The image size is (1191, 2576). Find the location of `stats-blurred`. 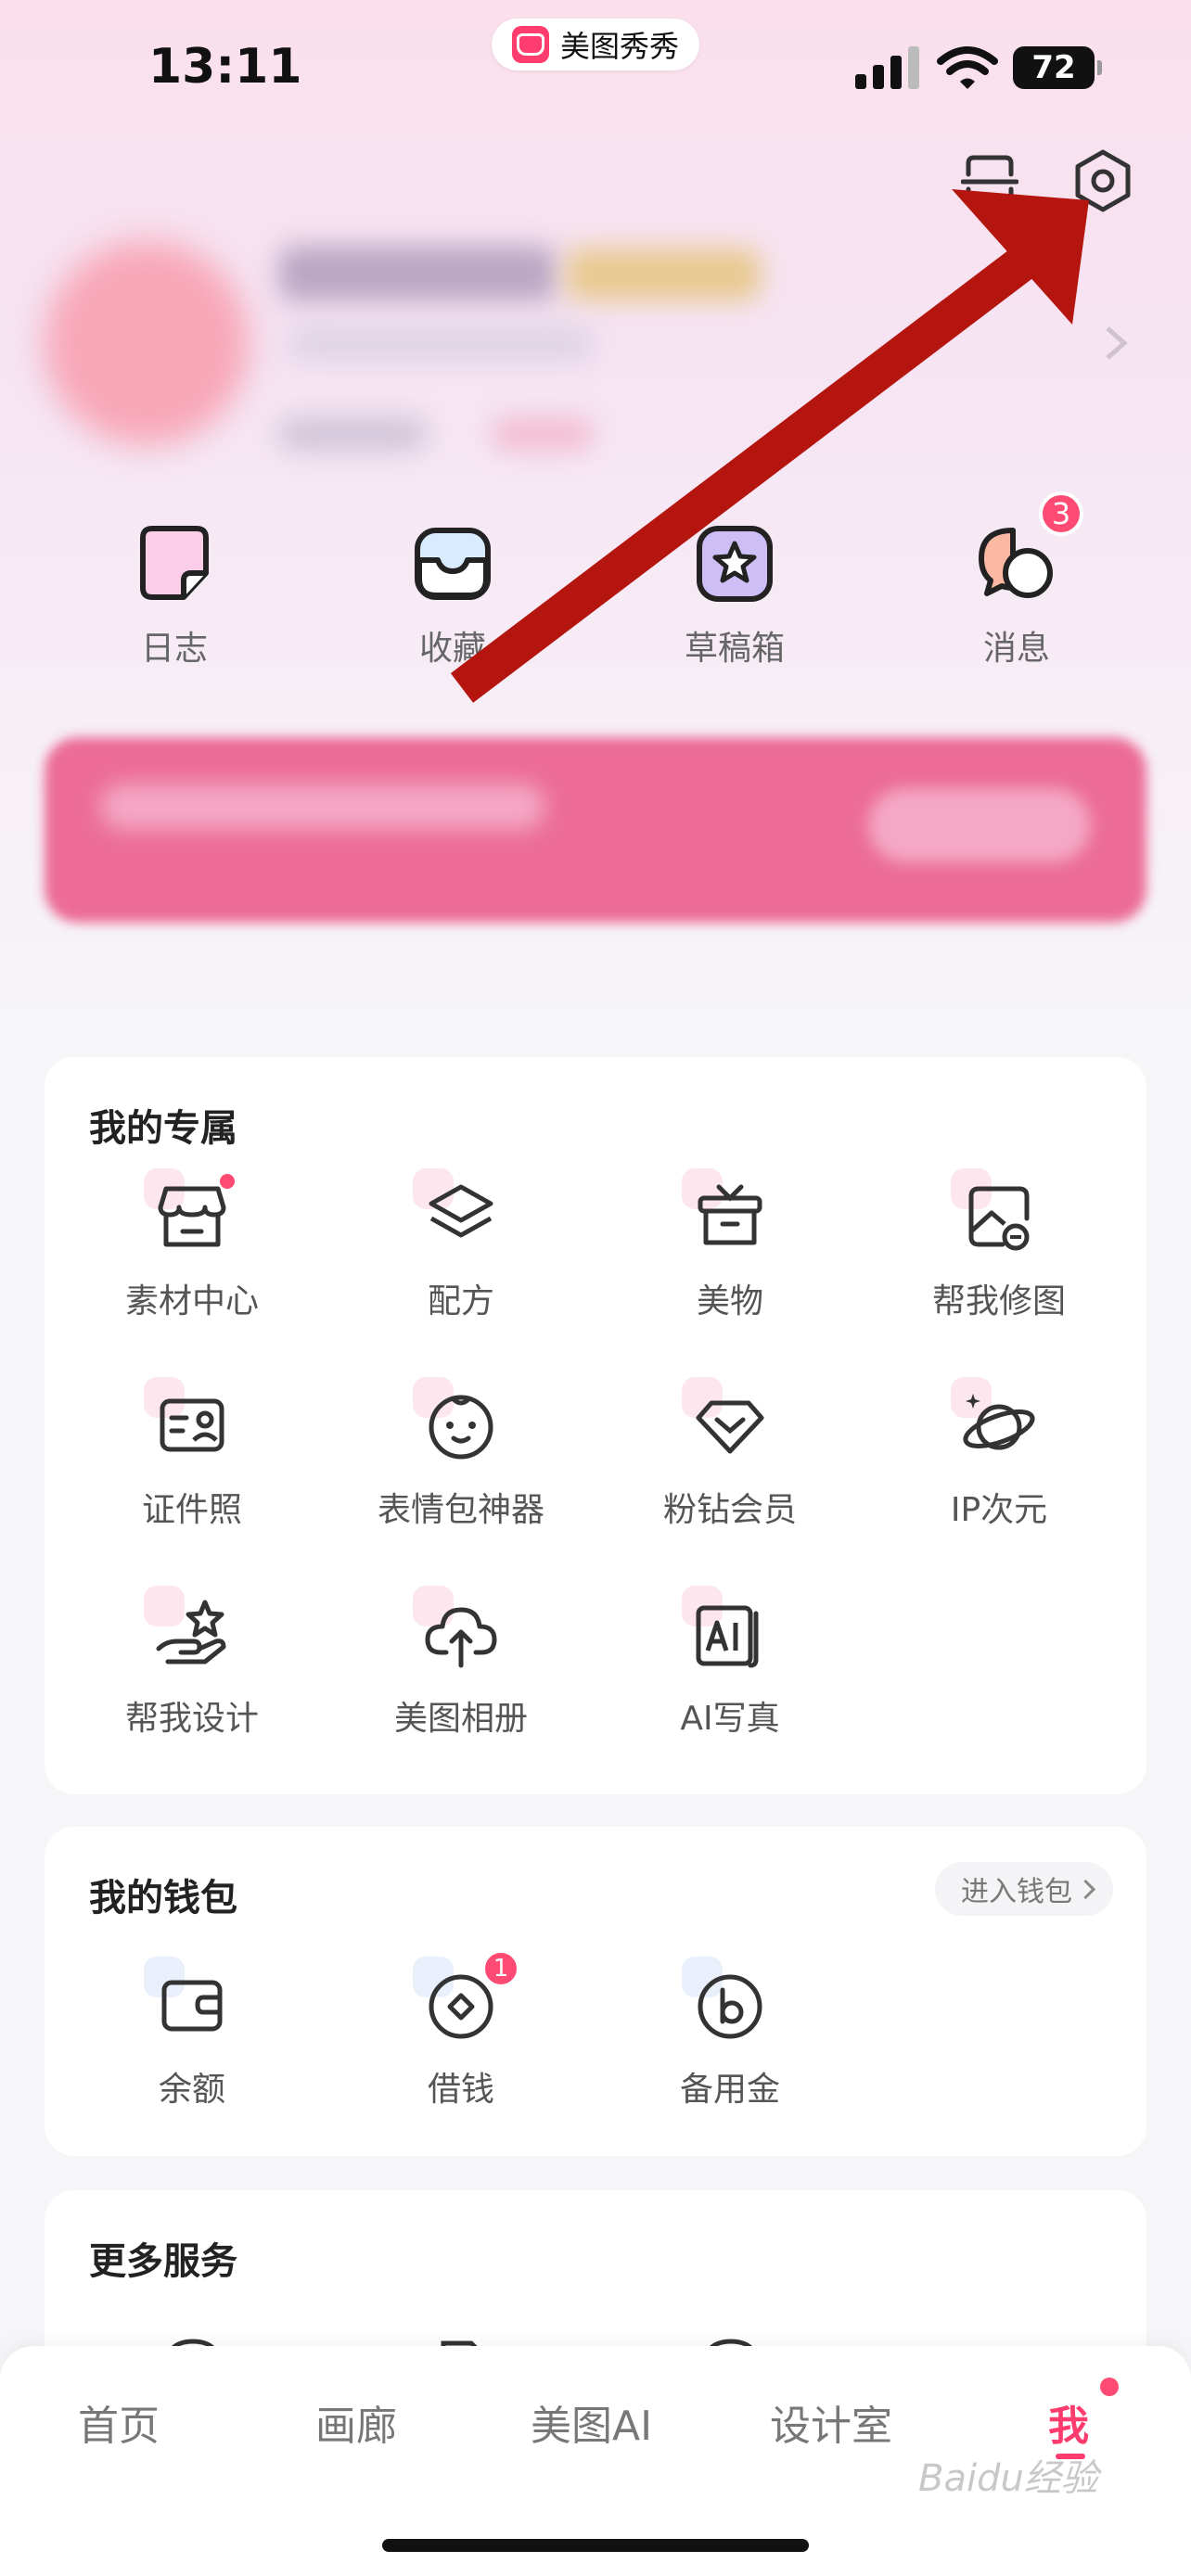

stats-blurred is located at coordinates (352, 434).